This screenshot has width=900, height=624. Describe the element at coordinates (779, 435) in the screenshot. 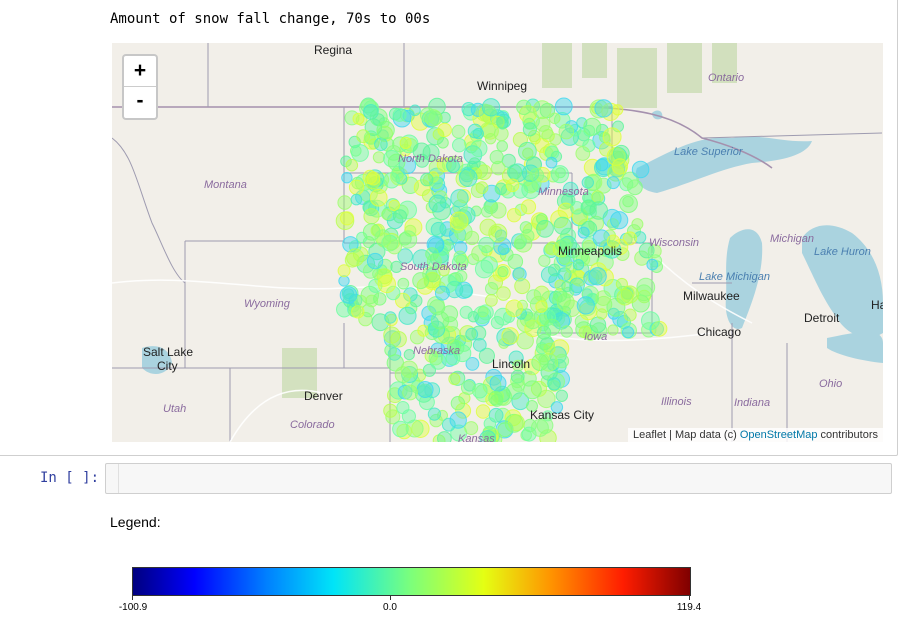

I see `openstreetmap-link: OpenStreetMap` at that location.